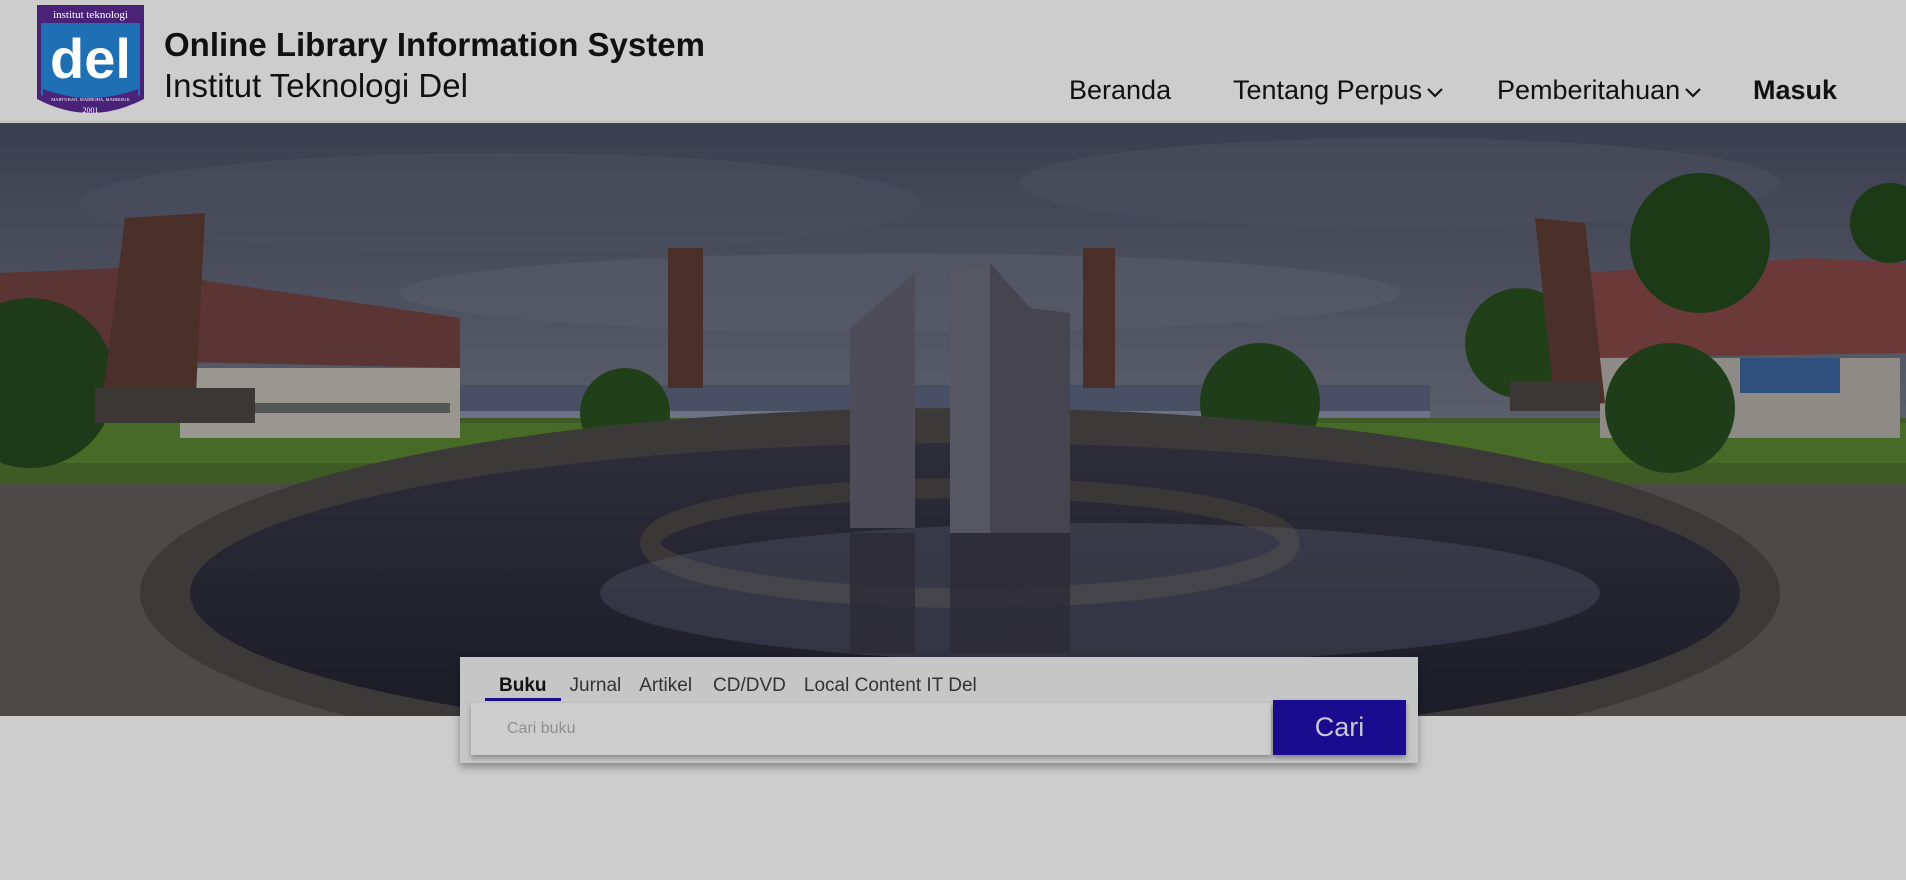 This screenshot has height=880, width=1906. I want to click on nav-beranda: Beranda, so click(1120, 90).